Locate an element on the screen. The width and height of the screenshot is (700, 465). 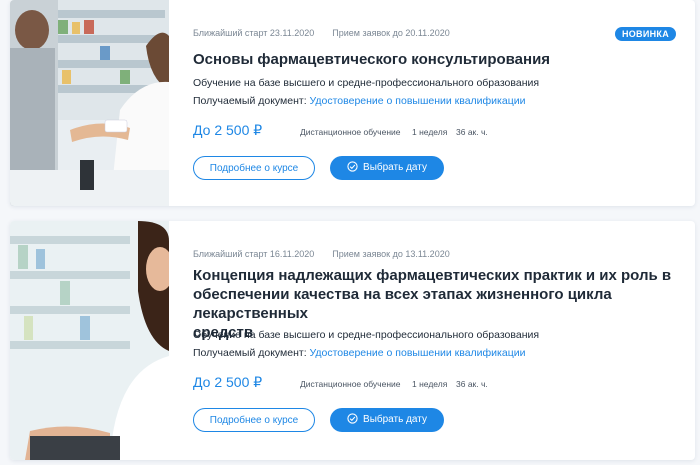
start-date: Ближайший старт 23.11.2020 is located at coordinates (254, 33).